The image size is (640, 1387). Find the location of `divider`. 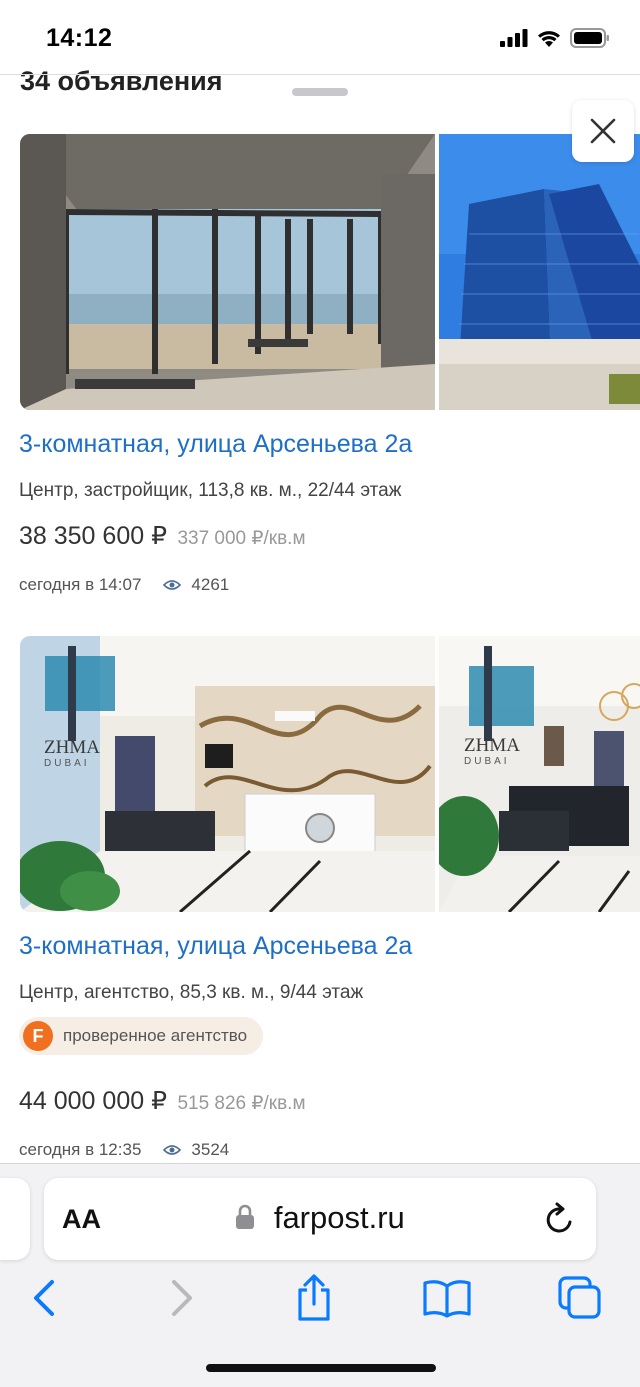

divider is located at coordinates (320, 74).